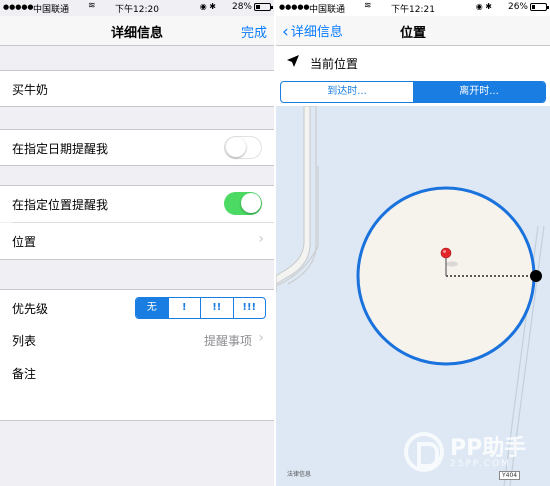 The width and height of the screenshot is (550, 486). Describe the element at coordinates (334, 64) in the screenshot. I see `current-location-label: 当前位置` at that location.